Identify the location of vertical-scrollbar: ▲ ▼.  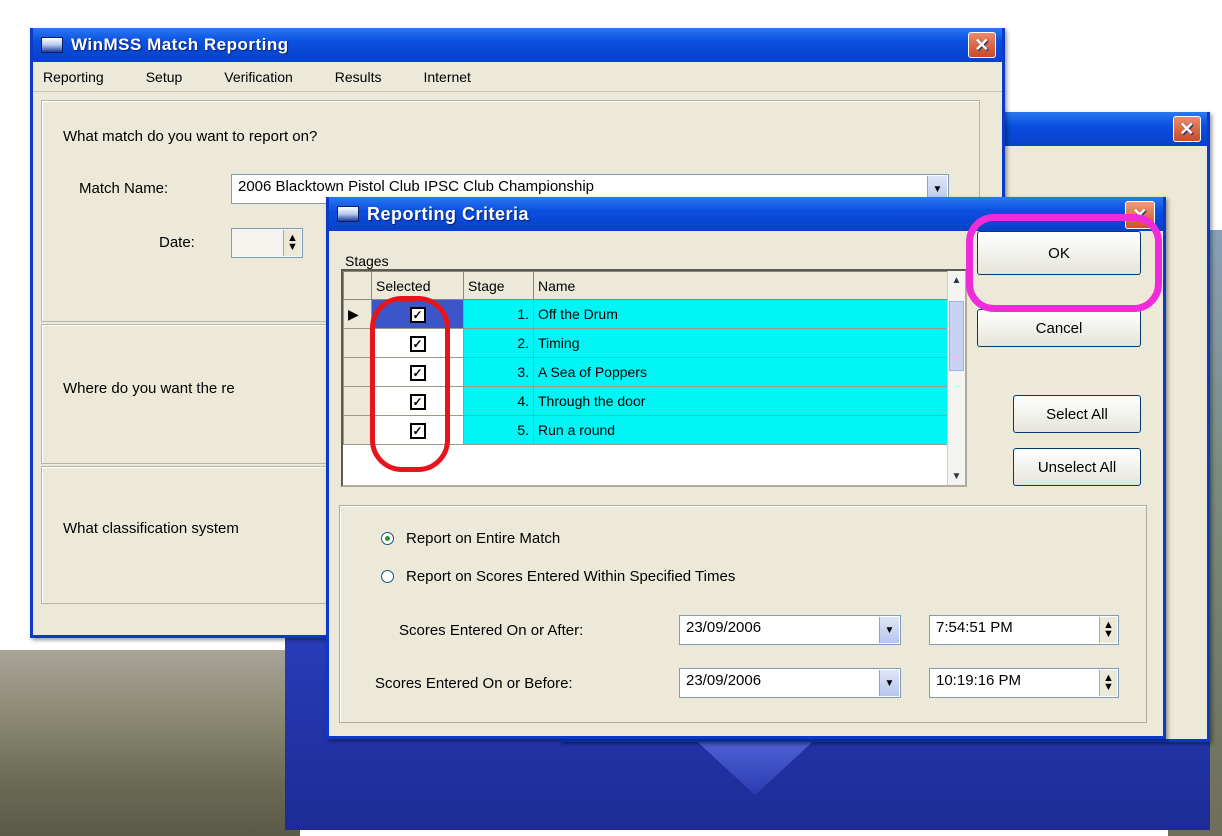
(956, 378).